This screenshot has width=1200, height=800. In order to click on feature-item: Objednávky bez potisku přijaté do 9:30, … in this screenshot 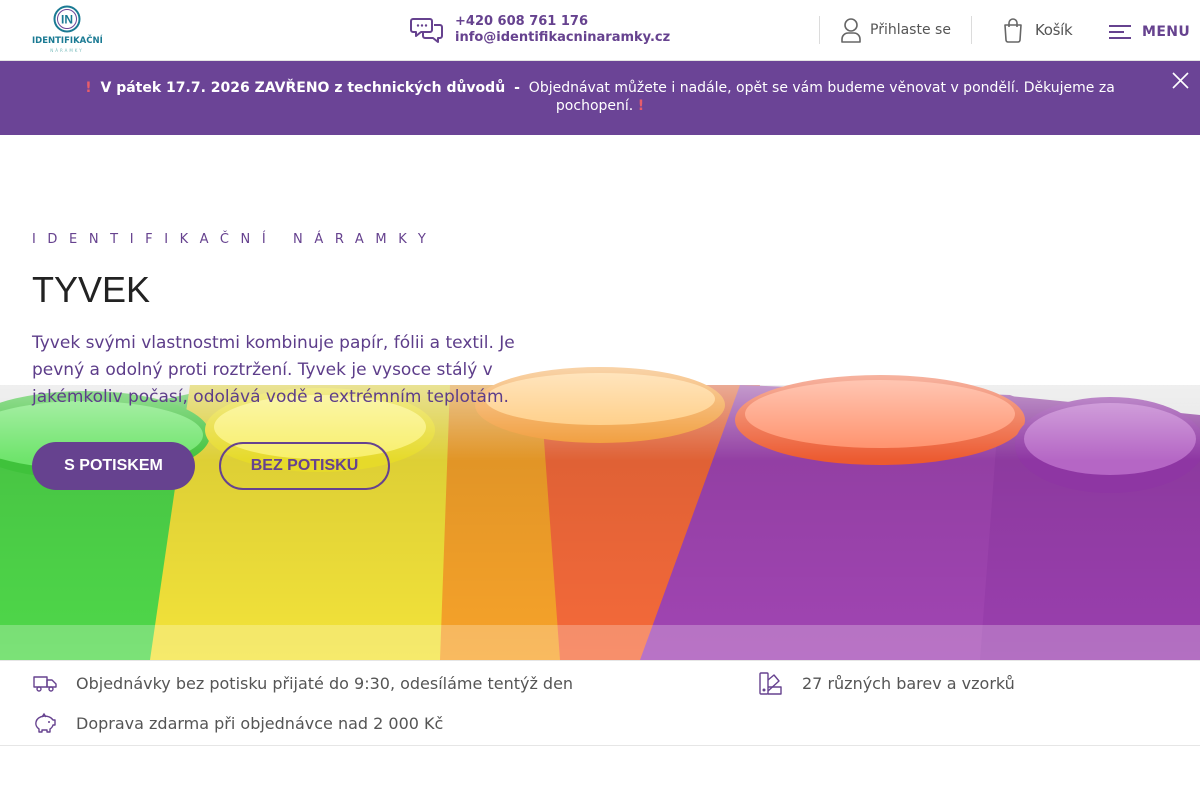, I will do `click(302, 683)`.